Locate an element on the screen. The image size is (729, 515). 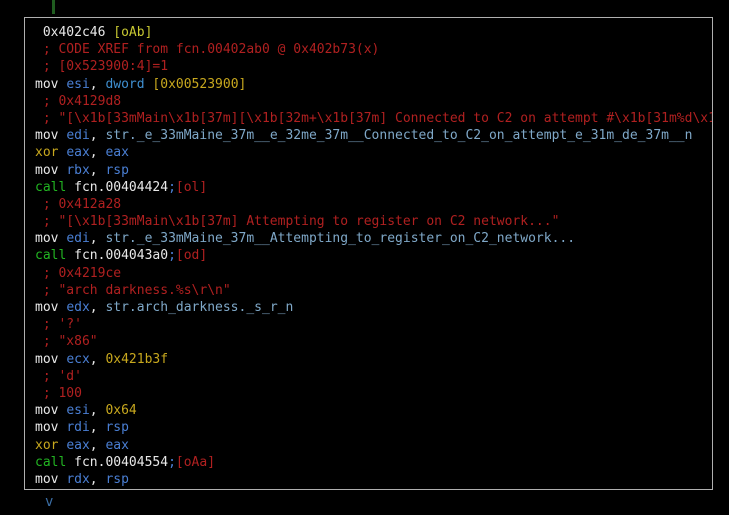
comment-text: 'd' is located at coordinates (70, 376).